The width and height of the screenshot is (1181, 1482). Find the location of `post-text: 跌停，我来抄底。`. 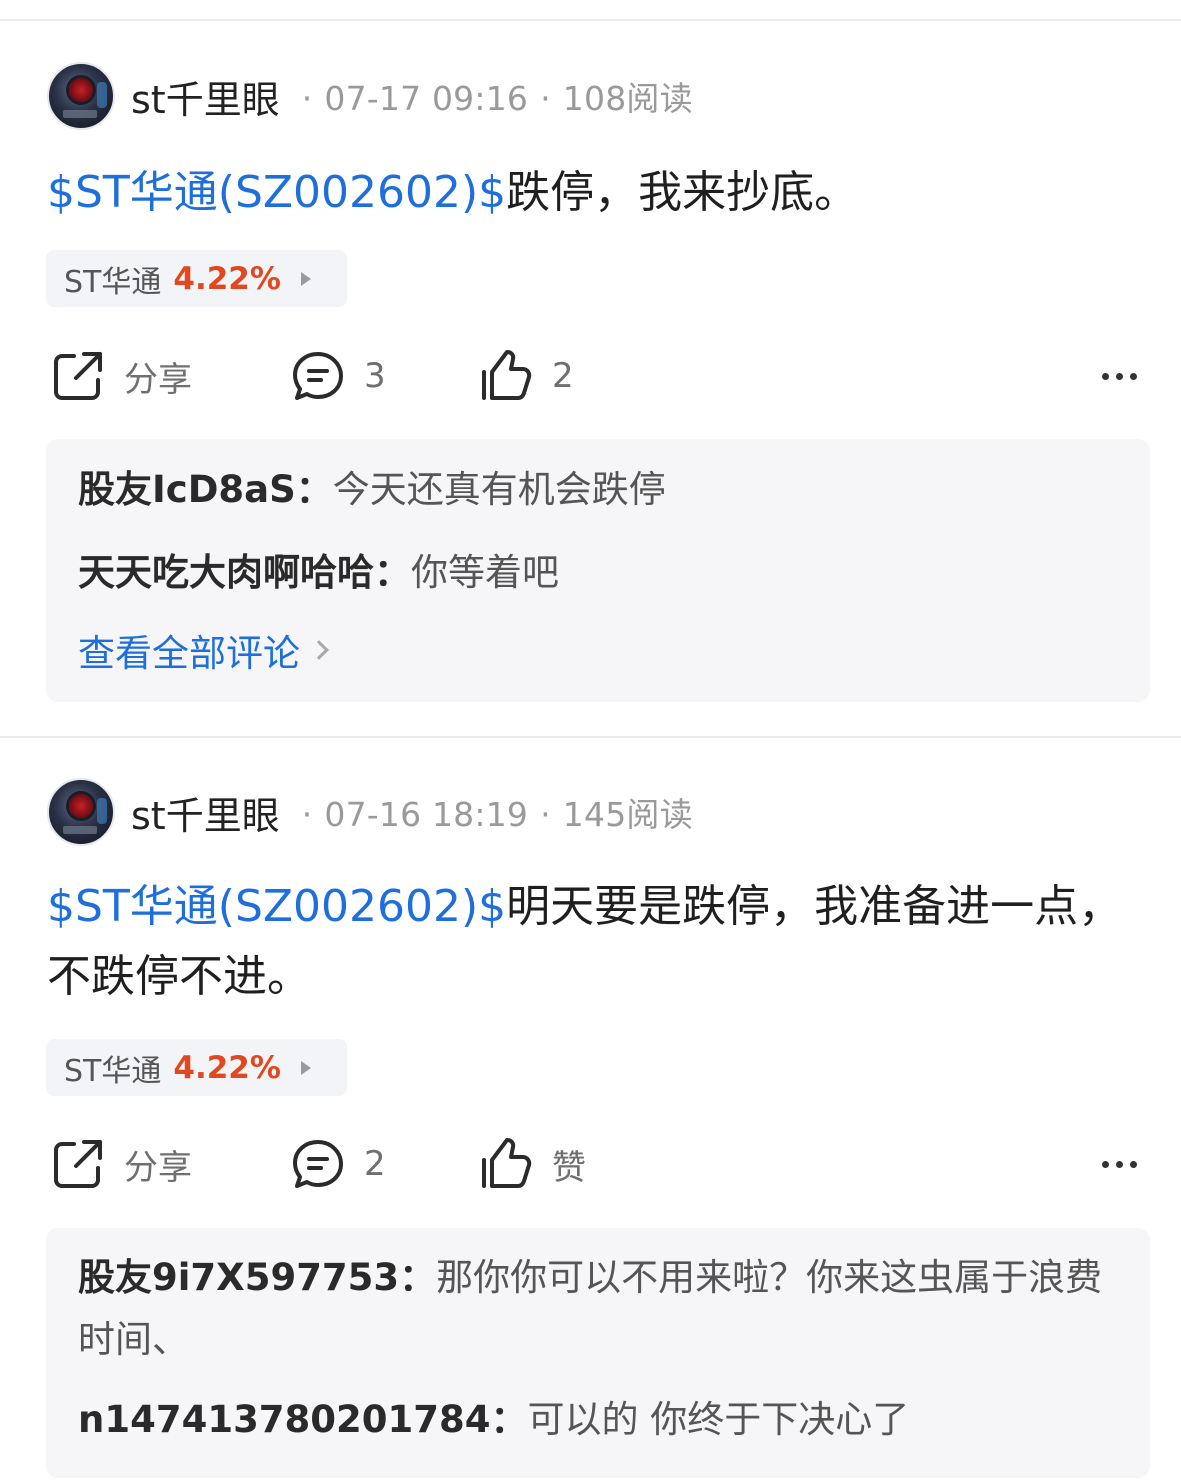

post-text: 跌停，我来抄底。 is located at coordinates (682, 192).